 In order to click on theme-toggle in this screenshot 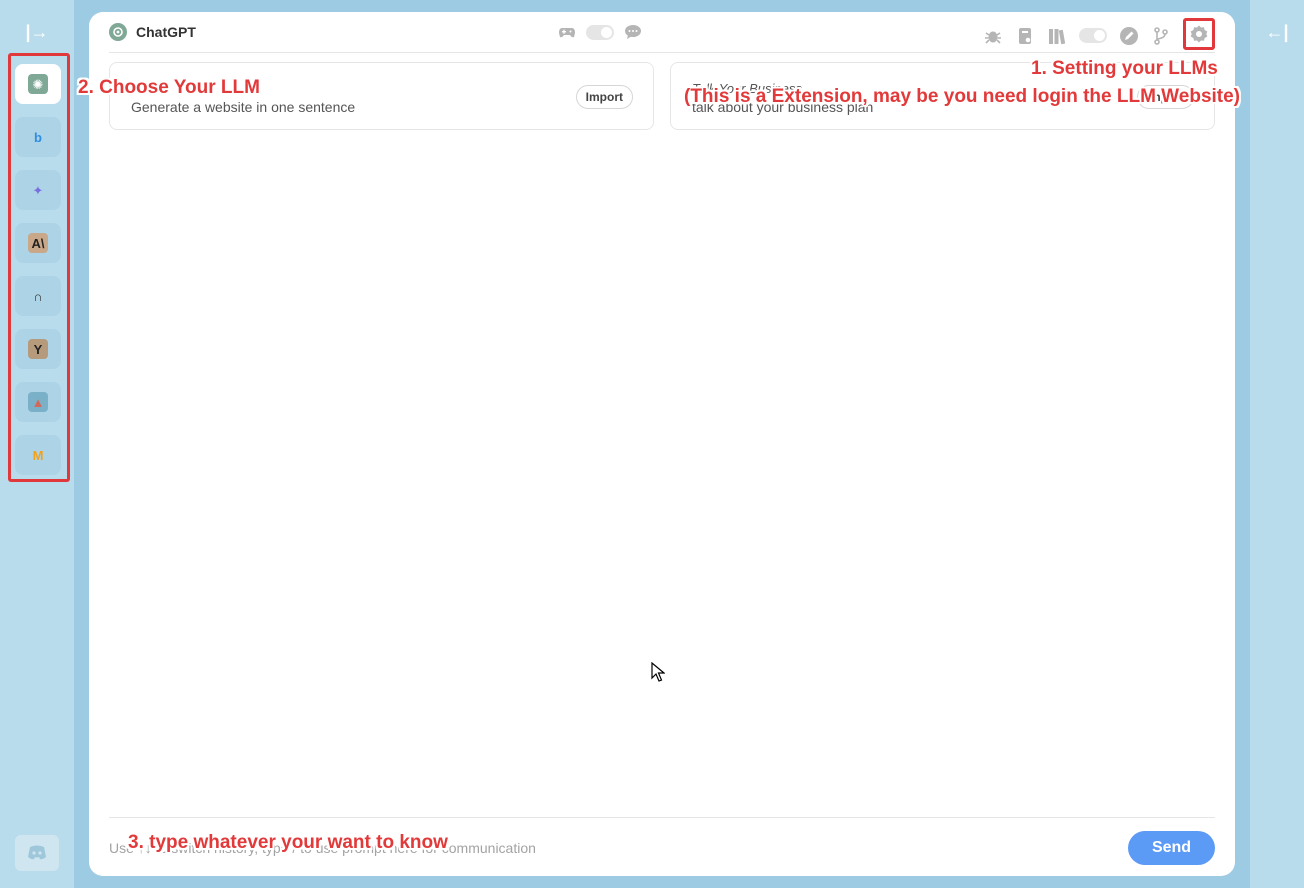, I will do `click(1093, 35)`.